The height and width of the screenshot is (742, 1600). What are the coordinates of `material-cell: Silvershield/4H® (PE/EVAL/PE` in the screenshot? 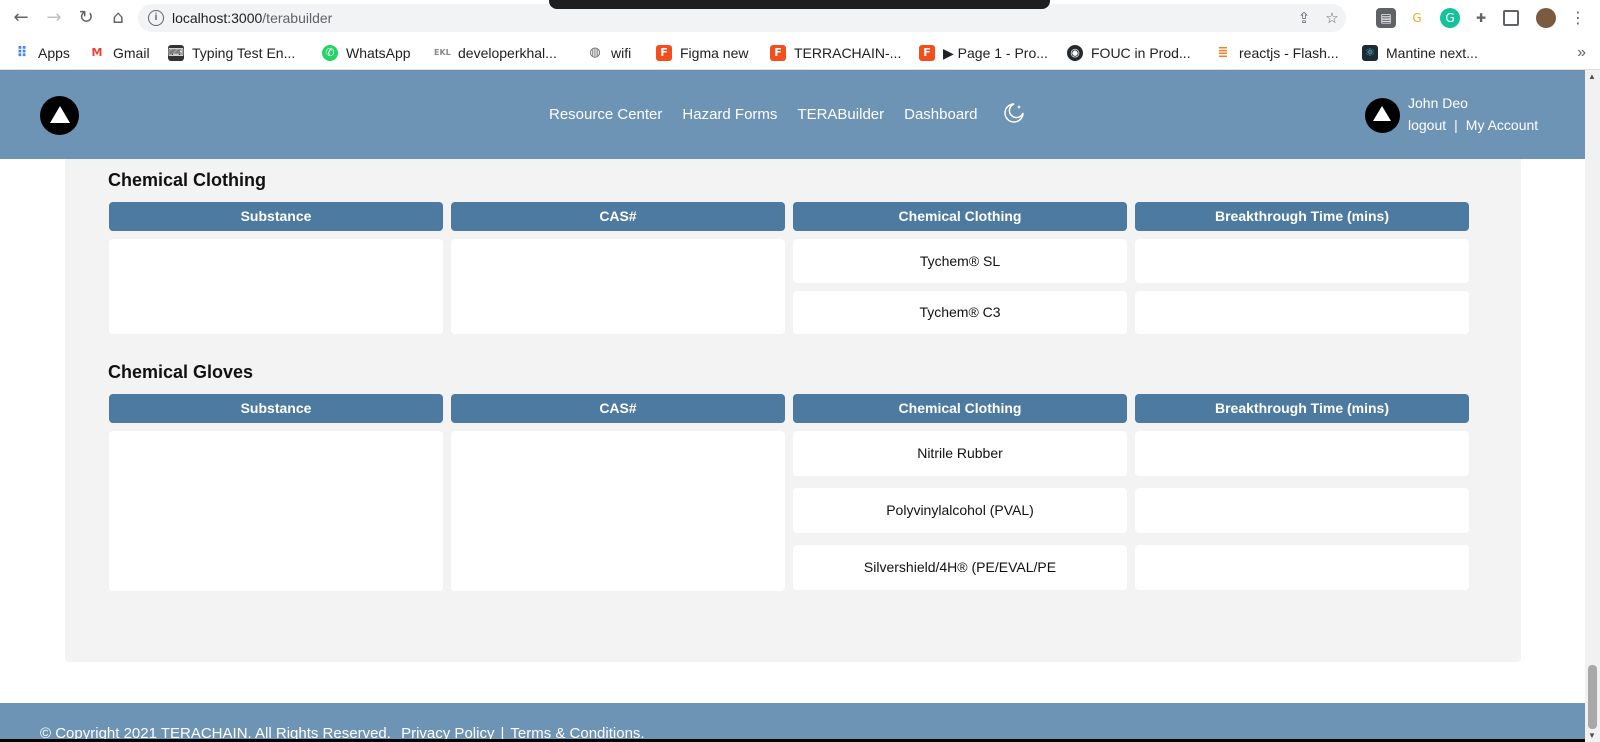 It's located at (960, 567).